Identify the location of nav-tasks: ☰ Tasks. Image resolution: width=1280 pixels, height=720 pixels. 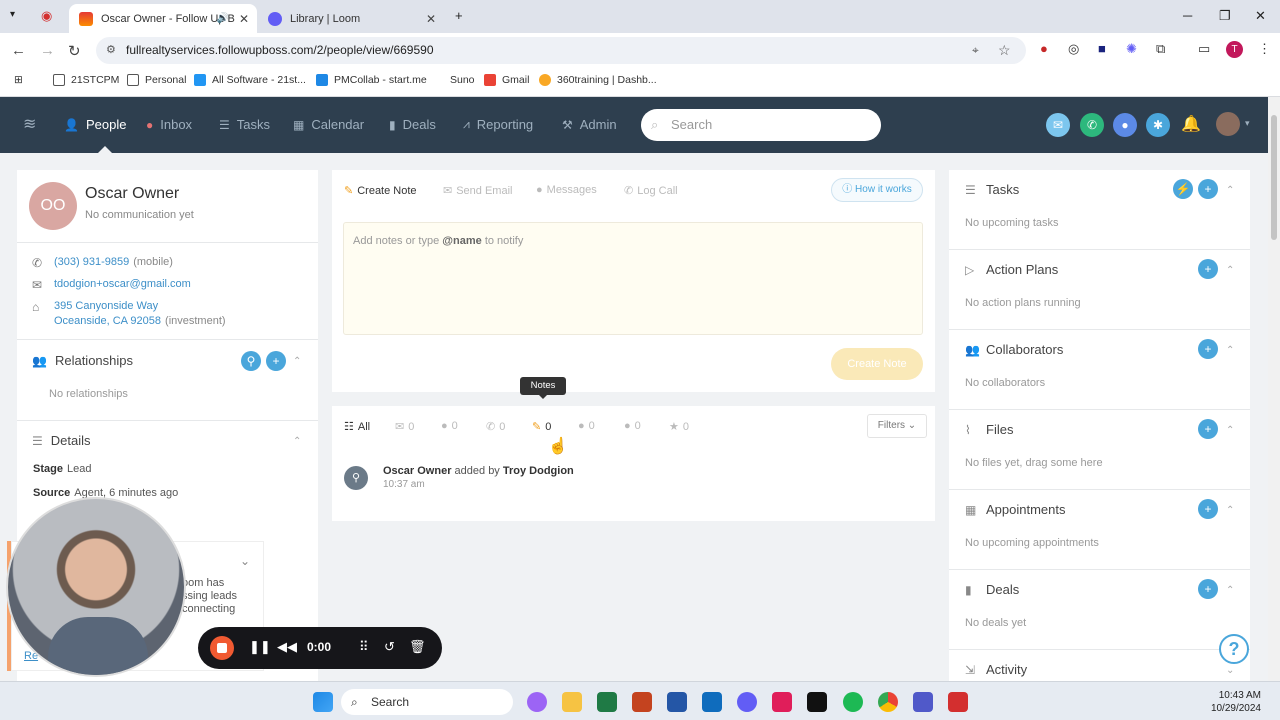
(244, 124).